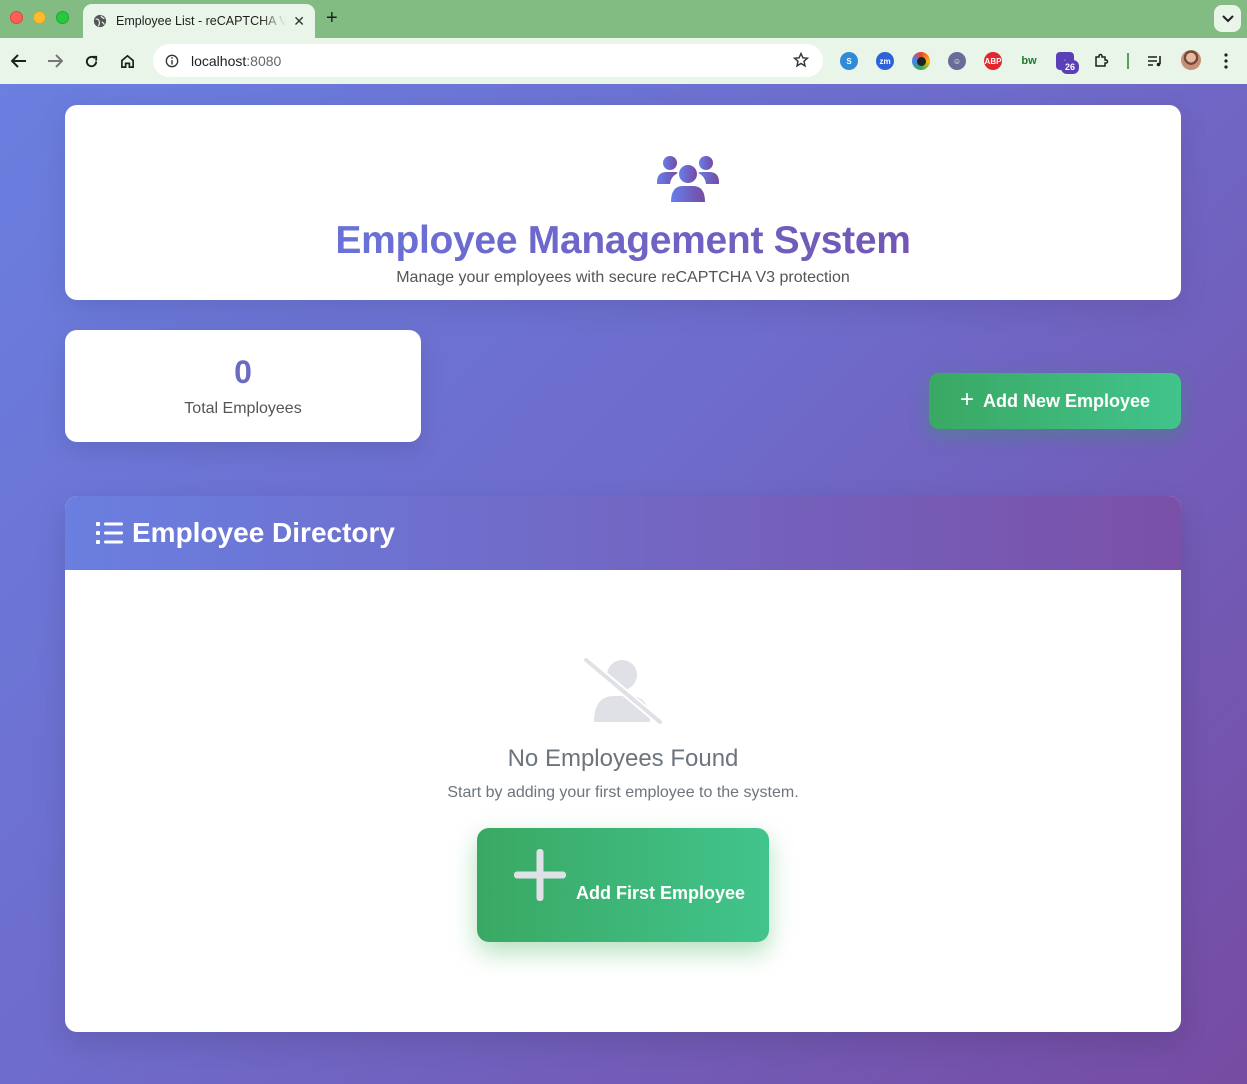 Image resolution: width=1247 pixels, height=1084 pixels. I want to click on plus-icon, so click(540, 875).